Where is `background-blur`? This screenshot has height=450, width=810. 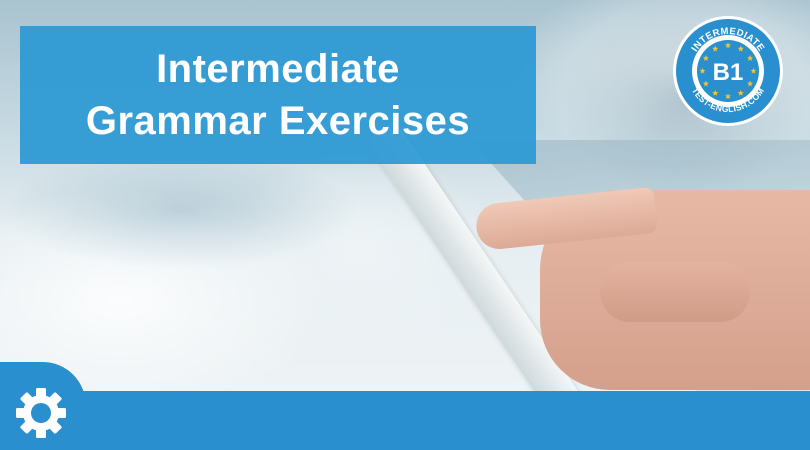
background-blur is located at coordinates (180, 210).